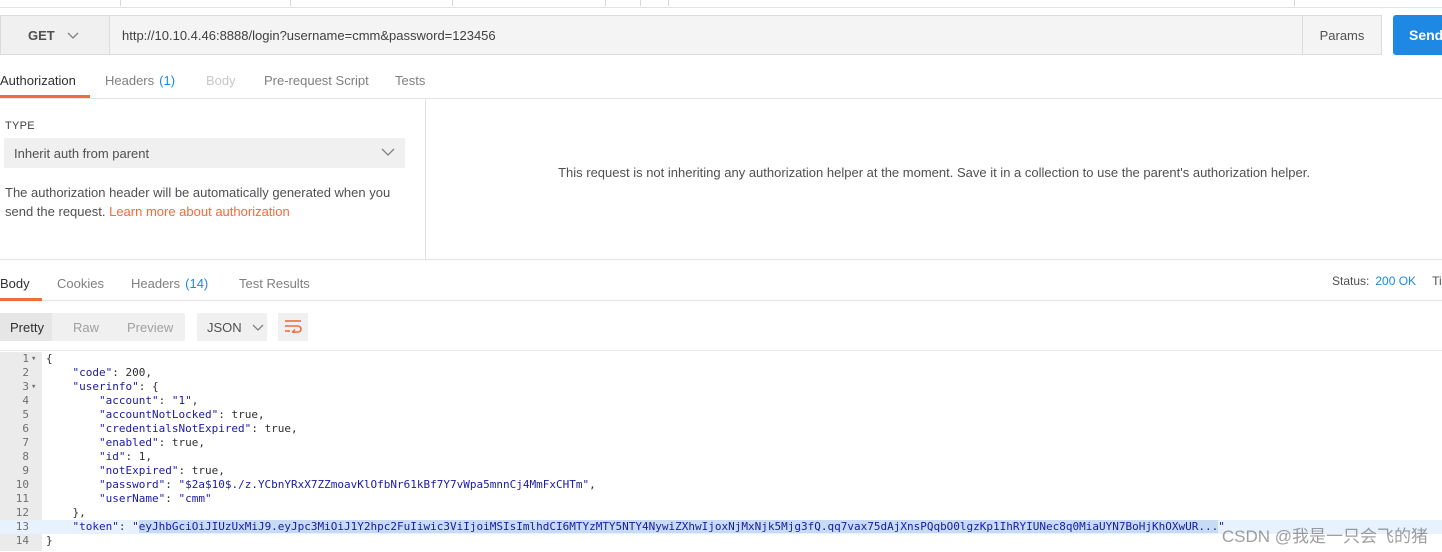  Describe the element at coordinates (25, 470) in the screenshot. I see `line-number: 9` at that location.